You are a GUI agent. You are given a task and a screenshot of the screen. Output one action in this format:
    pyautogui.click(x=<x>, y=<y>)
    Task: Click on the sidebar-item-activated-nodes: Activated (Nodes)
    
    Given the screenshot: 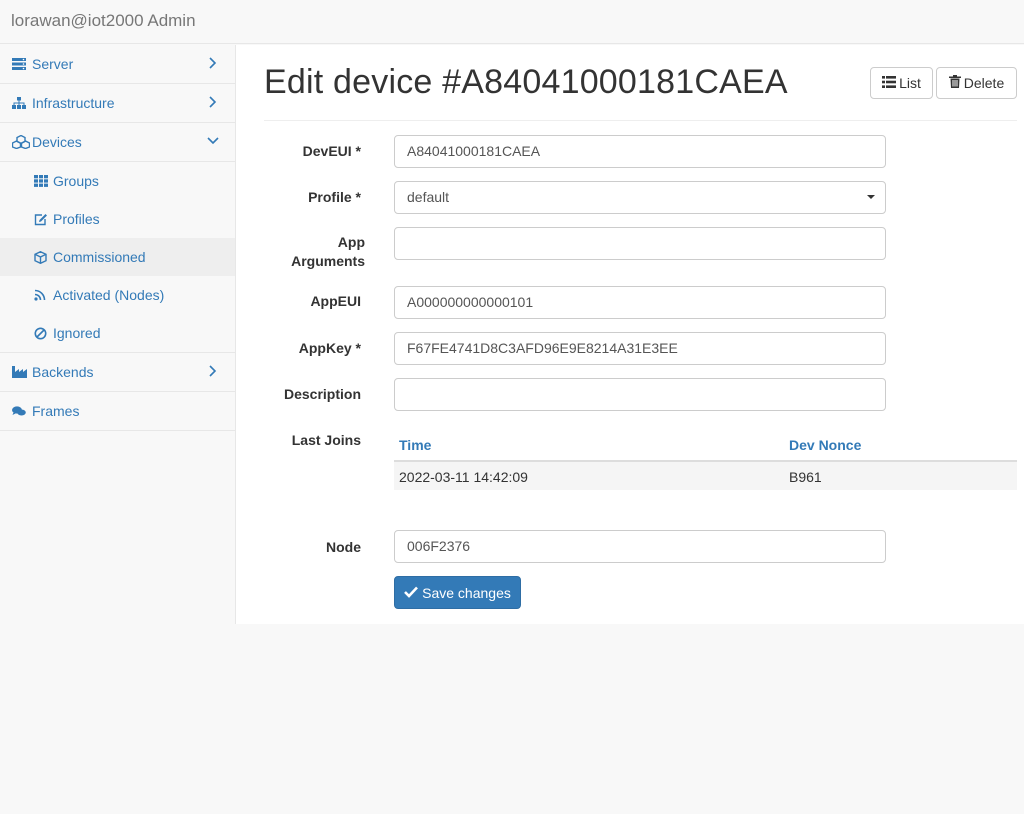 What is the action you would take?
    pyautogui.click(x=117, y=295)
    